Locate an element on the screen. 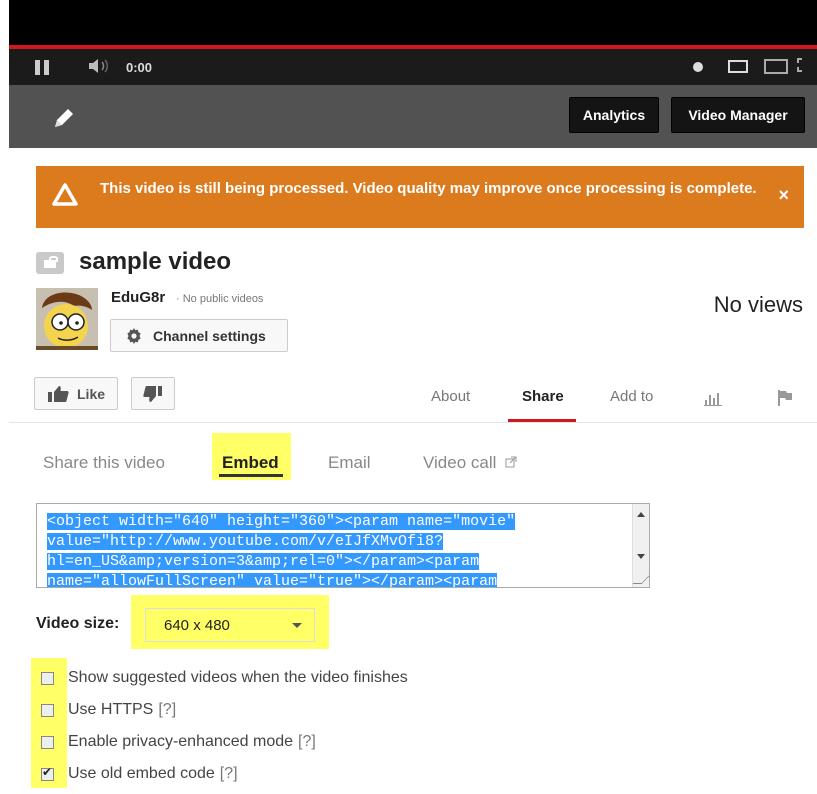  tab-share: Share is located at coordinates (543, 396).